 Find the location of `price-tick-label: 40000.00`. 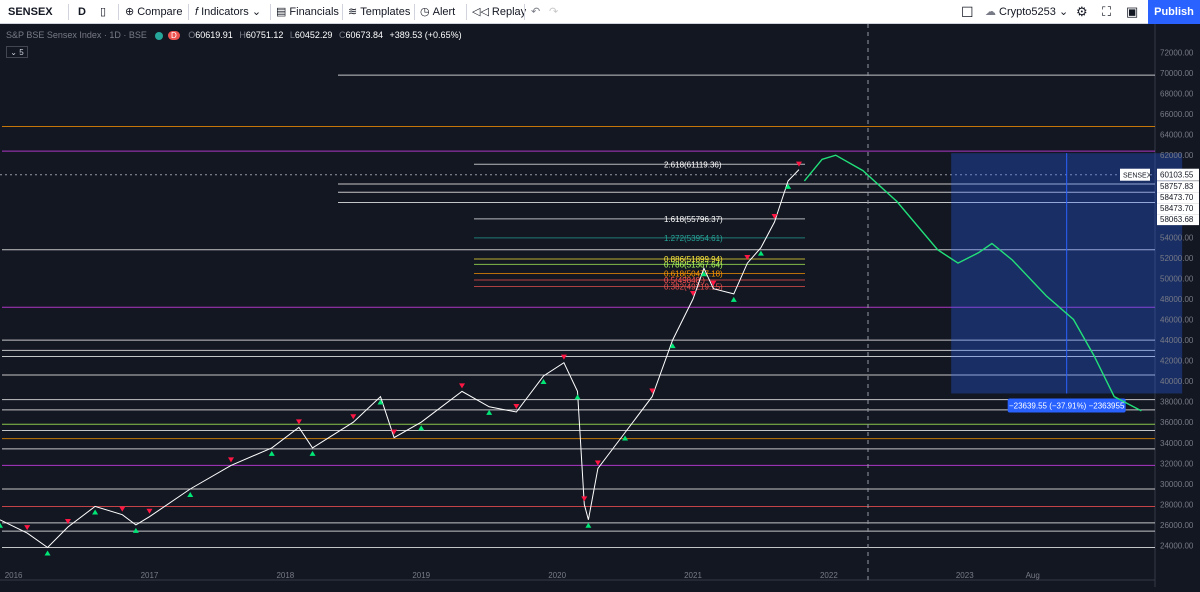

price-tick-label: 40000.00 is located at coordinates (1177, 381).